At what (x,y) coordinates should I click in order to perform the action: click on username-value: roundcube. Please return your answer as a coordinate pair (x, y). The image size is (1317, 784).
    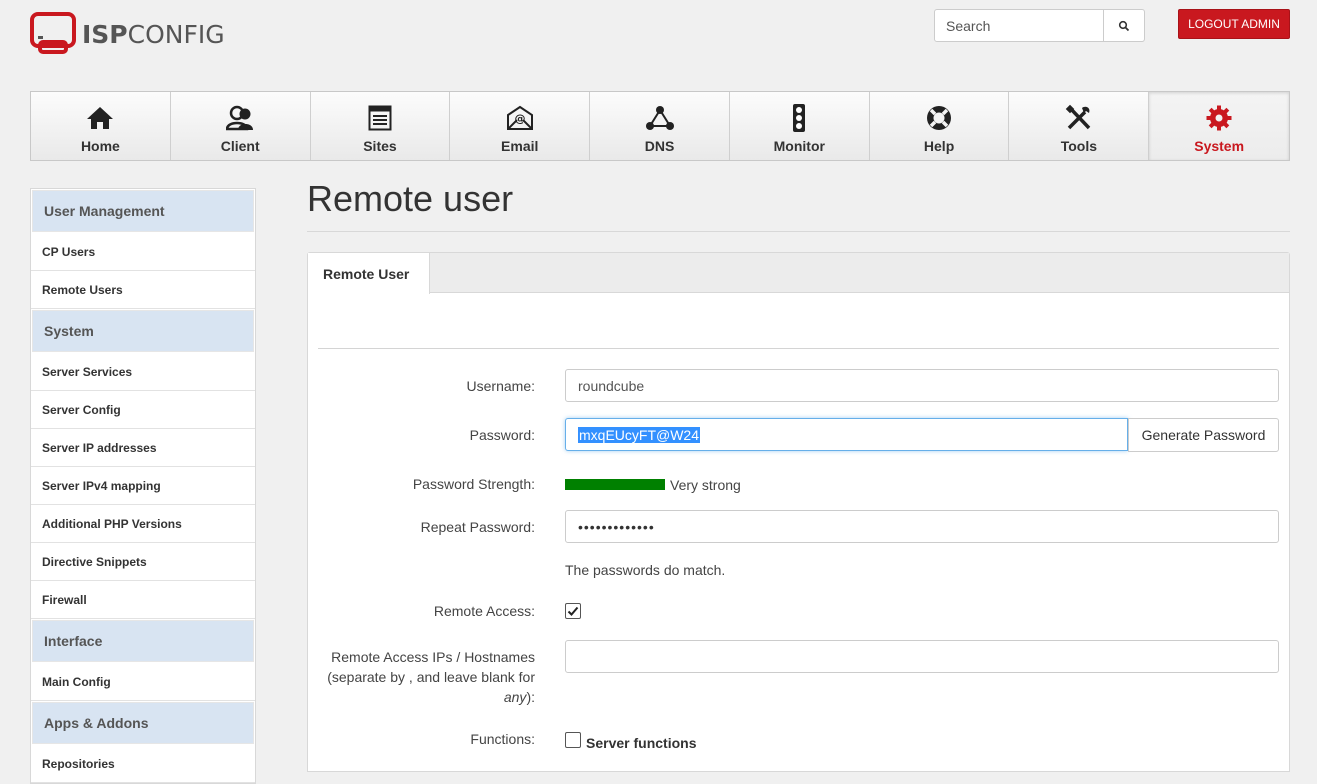
    Looking at the image, I should click on (611, 385).